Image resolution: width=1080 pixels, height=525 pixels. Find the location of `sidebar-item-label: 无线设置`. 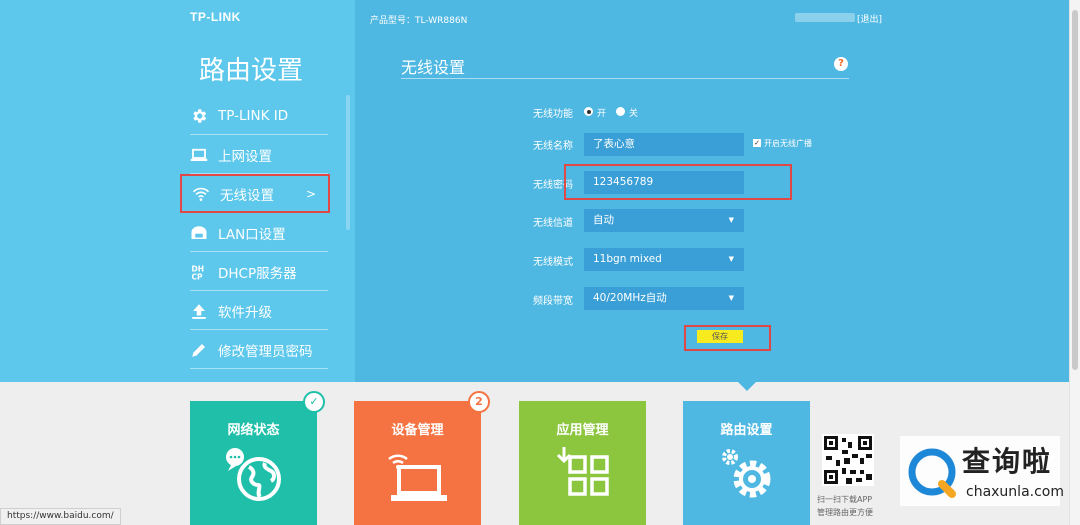

sidebar-item-label: 无线设置 is located at coordinates (247, 195).